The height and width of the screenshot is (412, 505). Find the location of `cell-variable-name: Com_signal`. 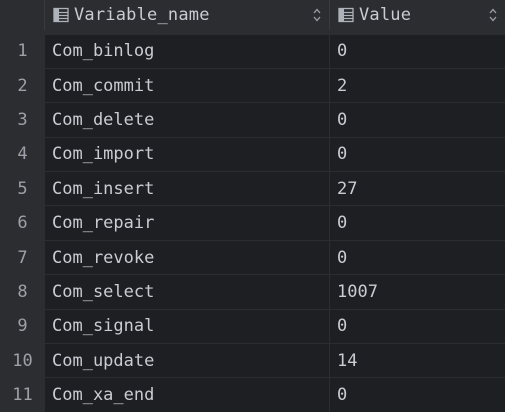

cell-variable-name: Com_signal is located at coordinates (187, 326).